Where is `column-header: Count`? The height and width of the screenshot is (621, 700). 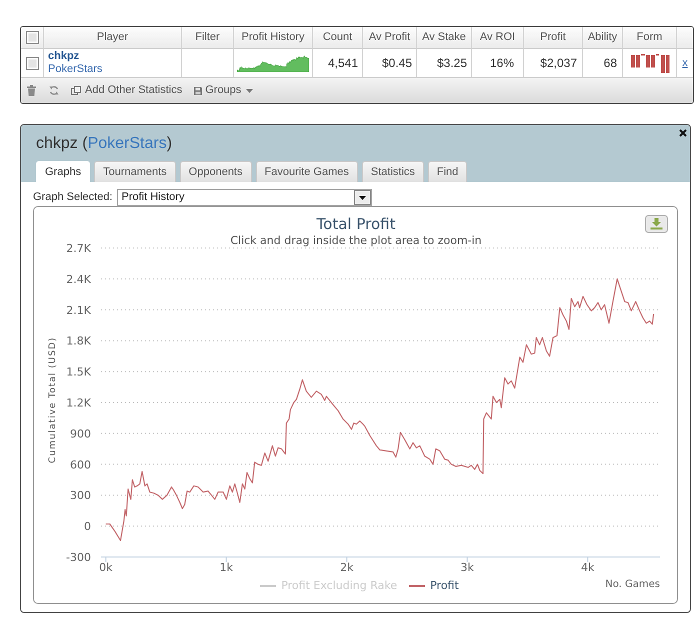
column-header: Count is located at coordinates (337, 37).